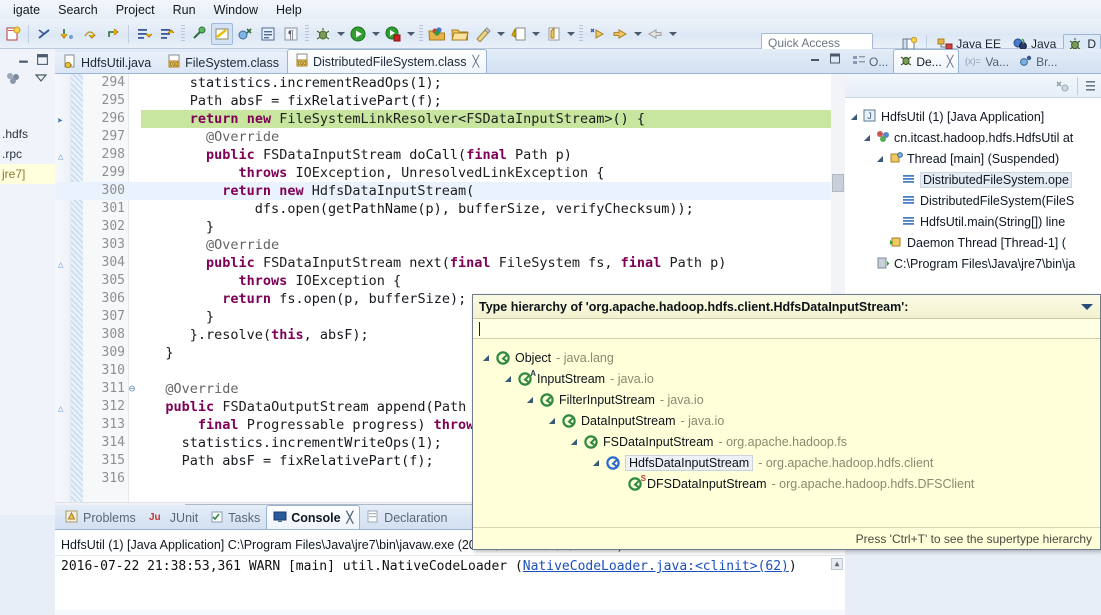 The width and height of the screenshot is (1101, 615). What do you see at coordinates (410, 34) in the screenshot?
I see `external-tools-dropdown-icon` at bounding box center [410, 34].